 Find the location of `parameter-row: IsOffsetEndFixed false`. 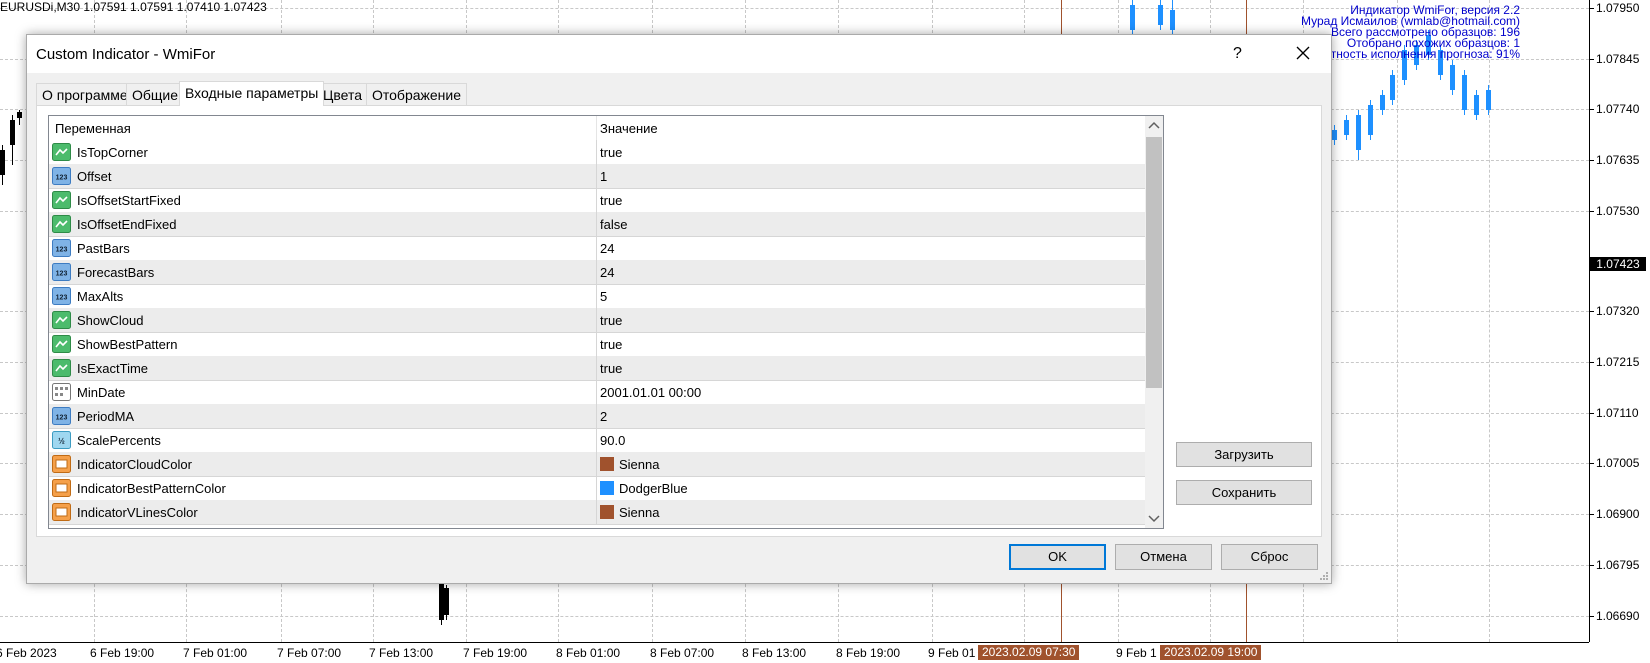

parameter-row: IsOffsetEndFixed false is located at coordinates (597, 224).